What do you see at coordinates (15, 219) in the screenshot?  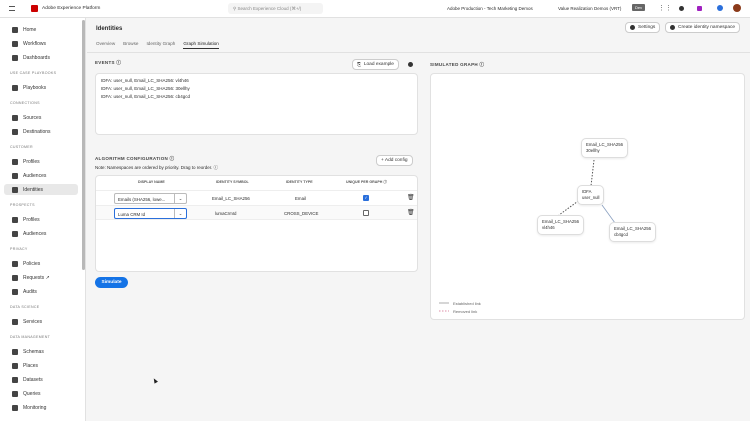 I see `profiles-icon` at bounding box center [15, 219].